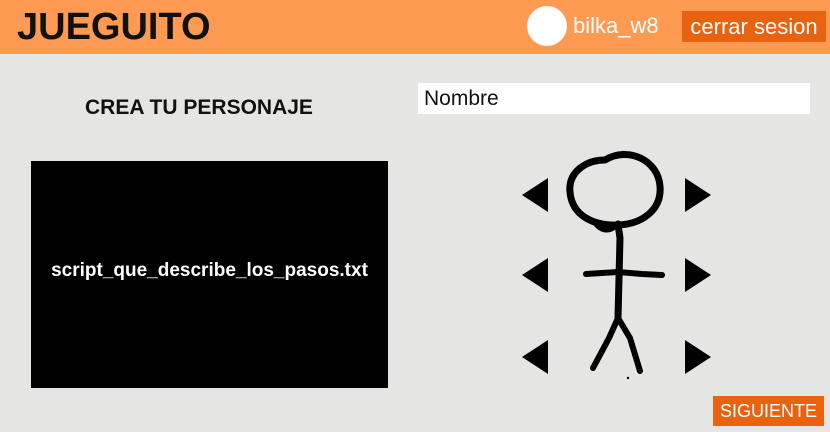  What do you see at coordinates (768, 411) in the screenshot?
I see `next-button: SIGUIENTE` at bounding box center [768, 411].